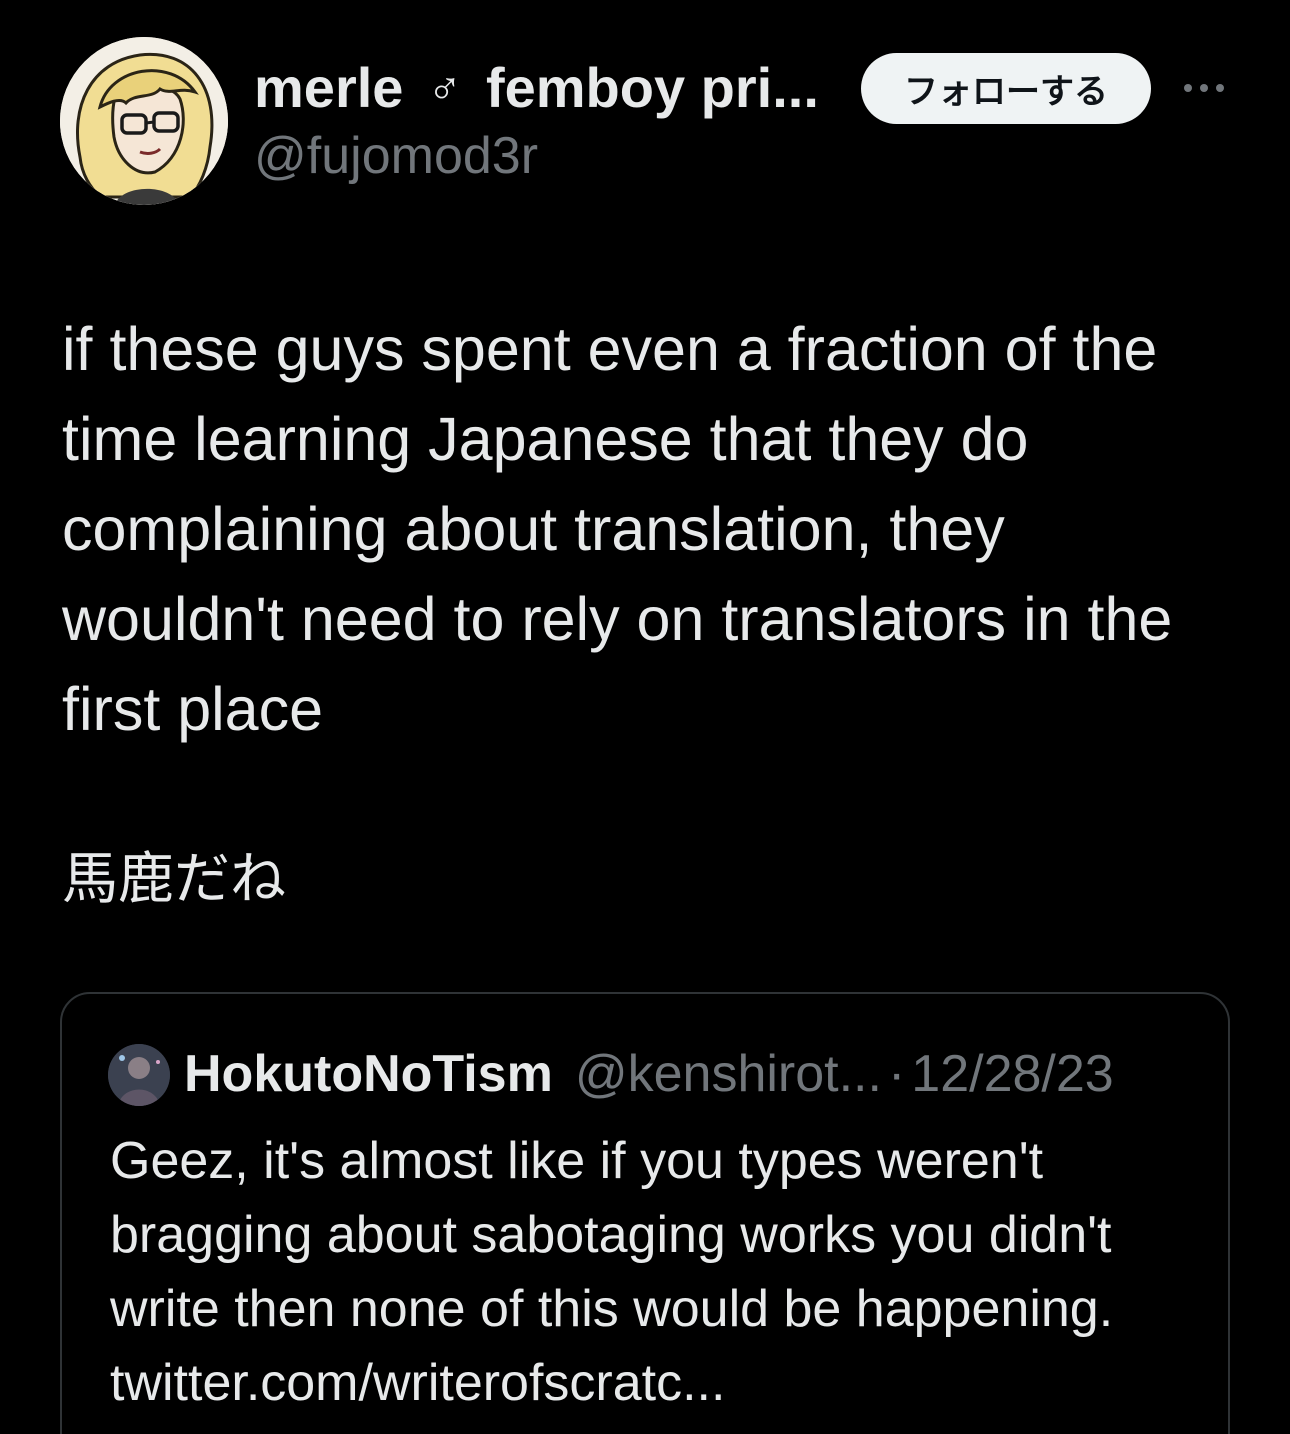  Describe the element at coordinates (1012, 1074) in the screenshot. I see `quoted-tweet-date: 12/28/23` at that location.